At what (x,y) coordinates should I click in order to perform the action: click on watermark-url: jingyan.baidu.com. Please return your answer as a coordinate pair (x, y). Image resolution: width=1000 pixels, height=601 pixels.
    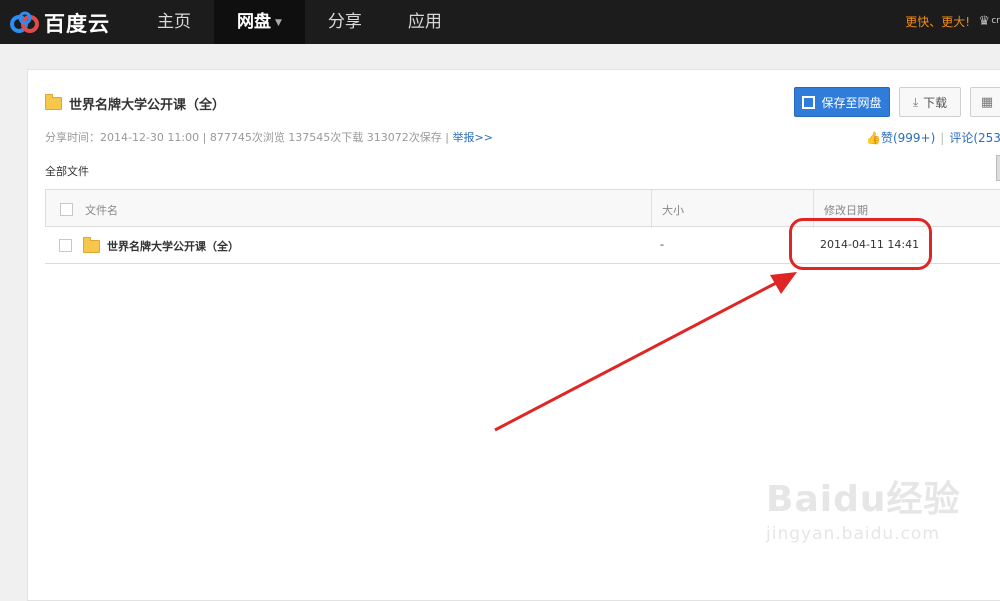
    Looking at the image, I should click on (853, 534).